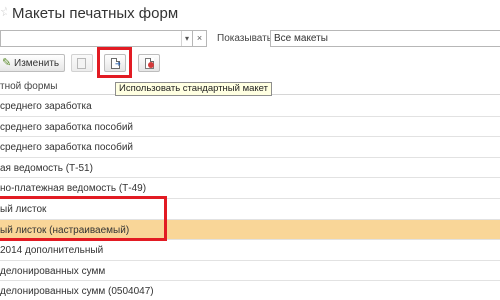  Describe the element at coordinates (95, 13) in the screenshot. I see `page-title: Макеты печатных форм` at that location.